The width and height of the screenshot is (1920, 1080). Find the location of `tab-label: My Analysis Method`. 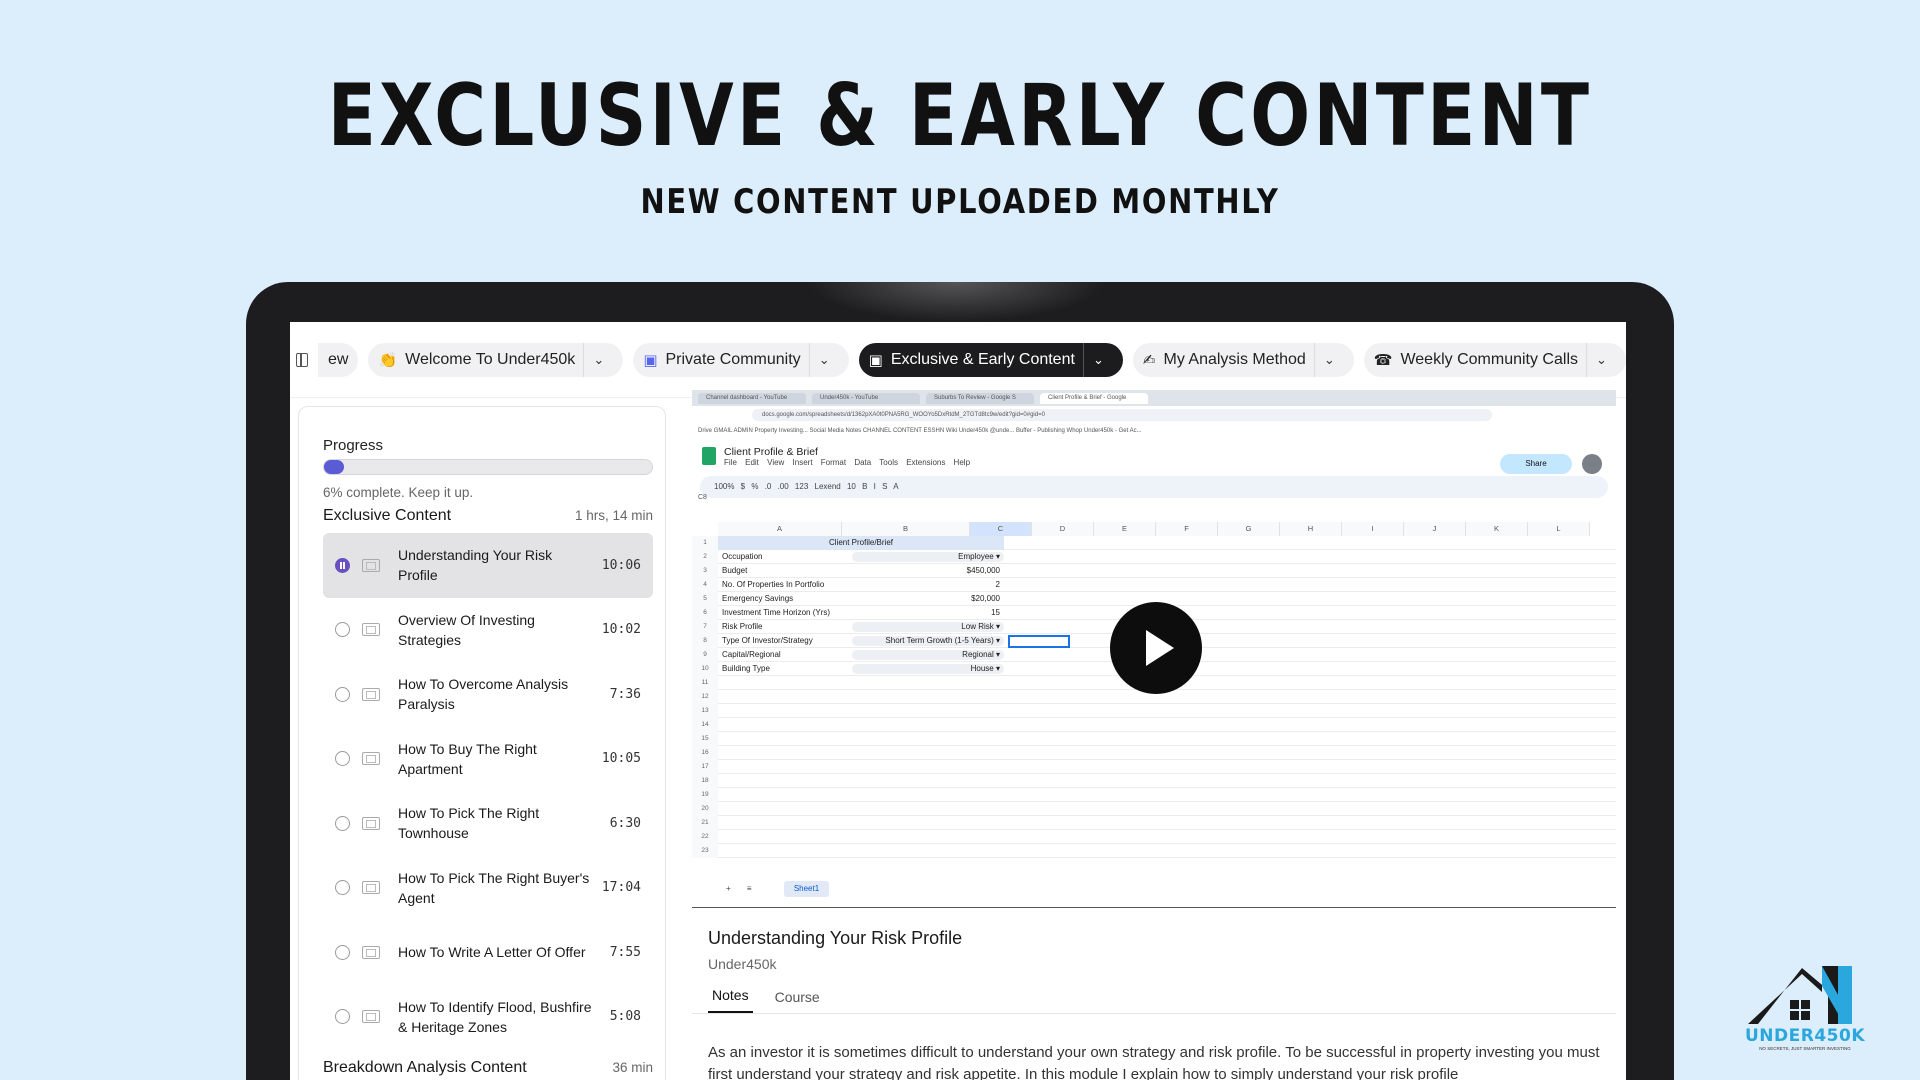

tab-label: My Analysis Method is located at coordinates (1234, 359).